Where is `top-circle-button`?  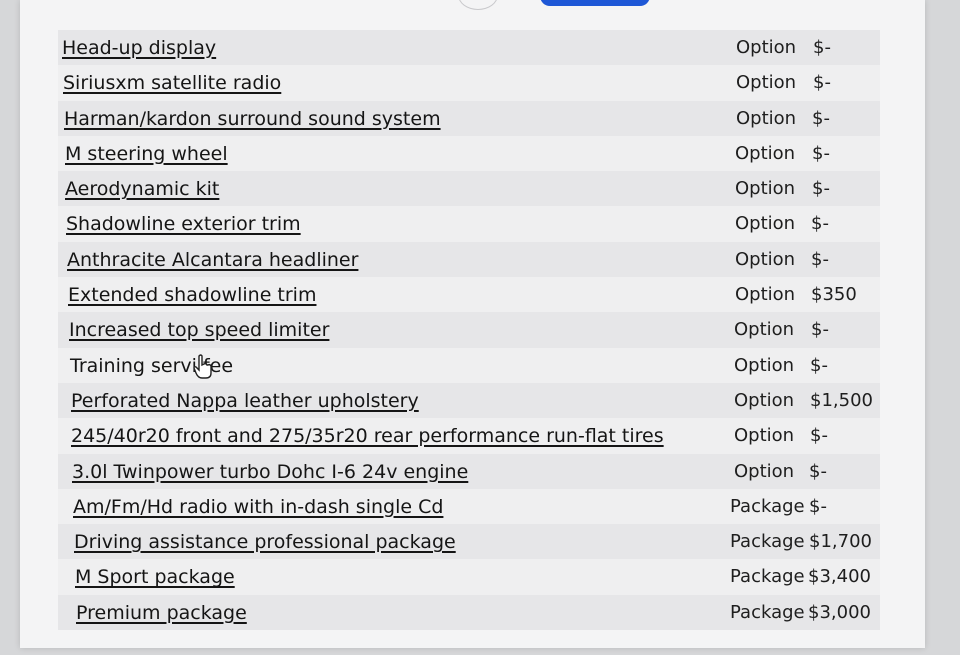 top-circle-button is located at coordinates (478, 5).